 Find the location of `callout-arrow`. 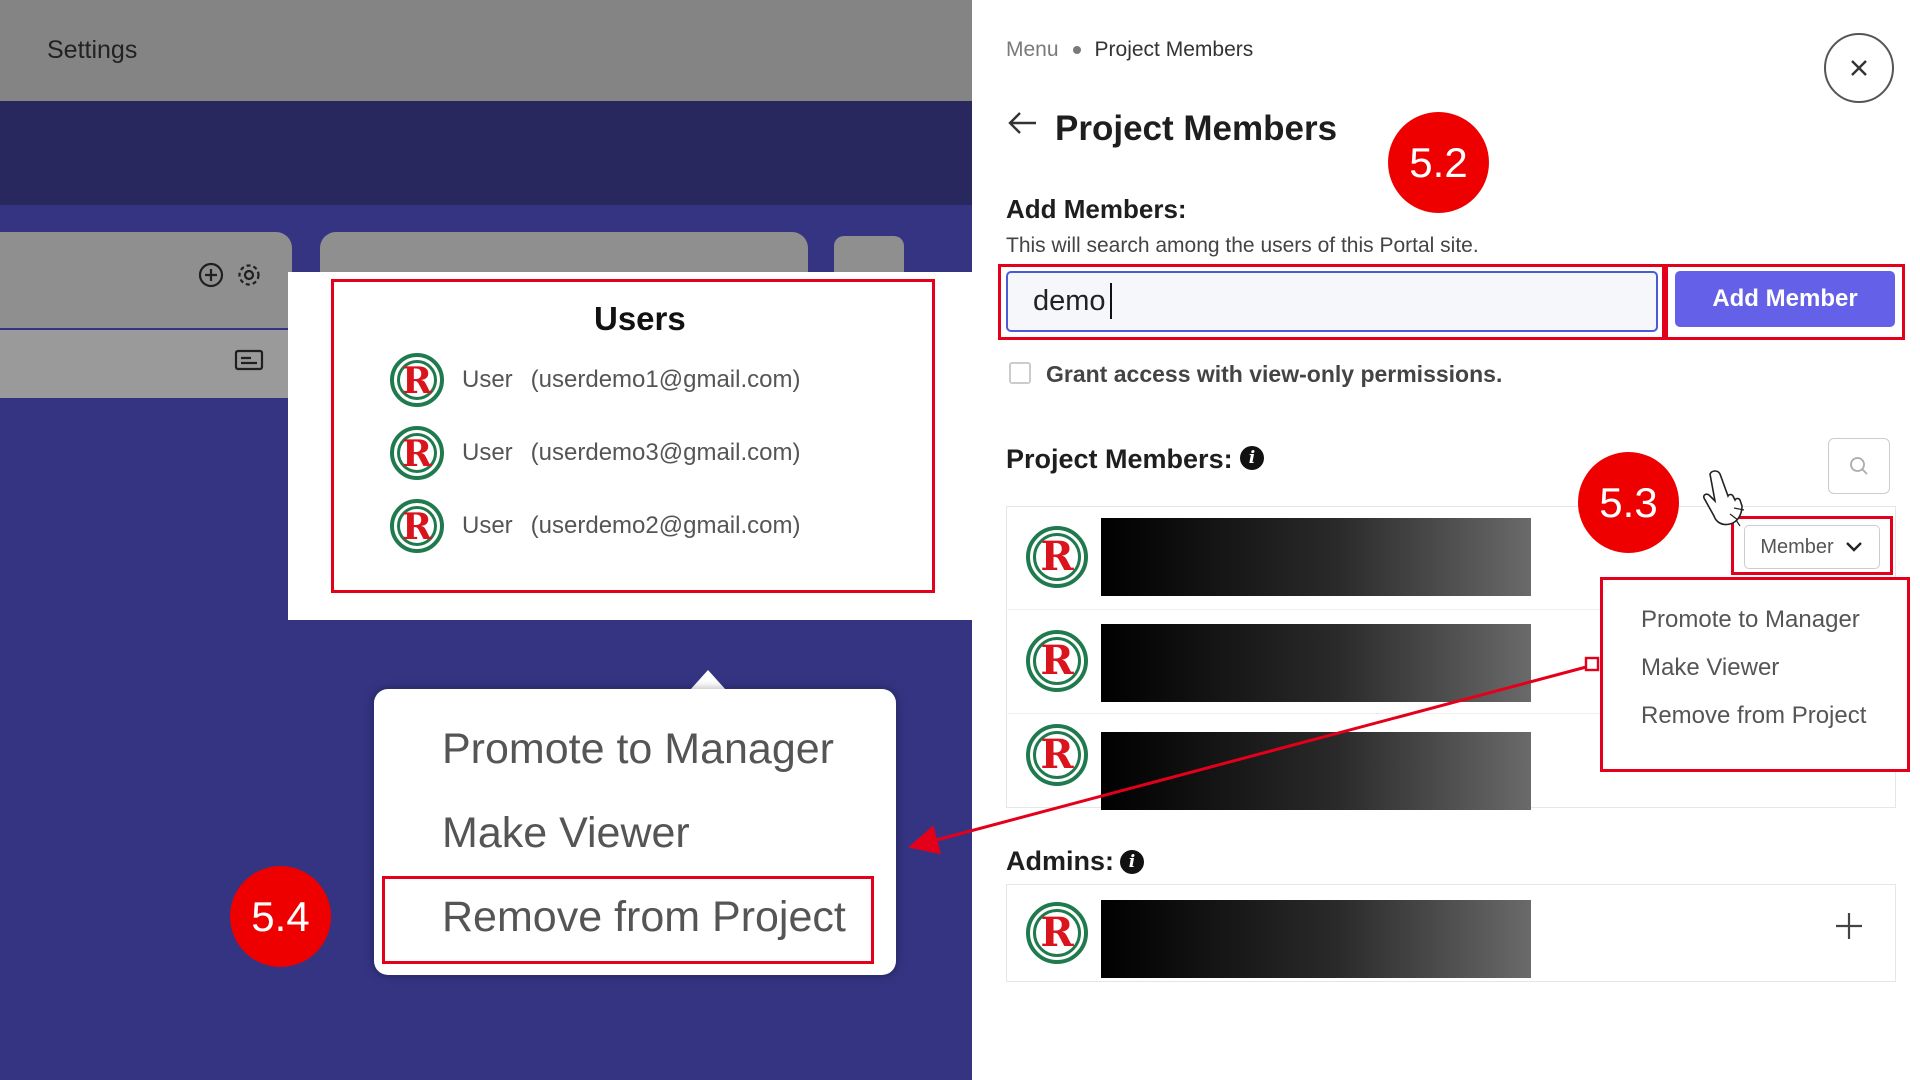

callout-arrow is located at coordinates (1254, 755).